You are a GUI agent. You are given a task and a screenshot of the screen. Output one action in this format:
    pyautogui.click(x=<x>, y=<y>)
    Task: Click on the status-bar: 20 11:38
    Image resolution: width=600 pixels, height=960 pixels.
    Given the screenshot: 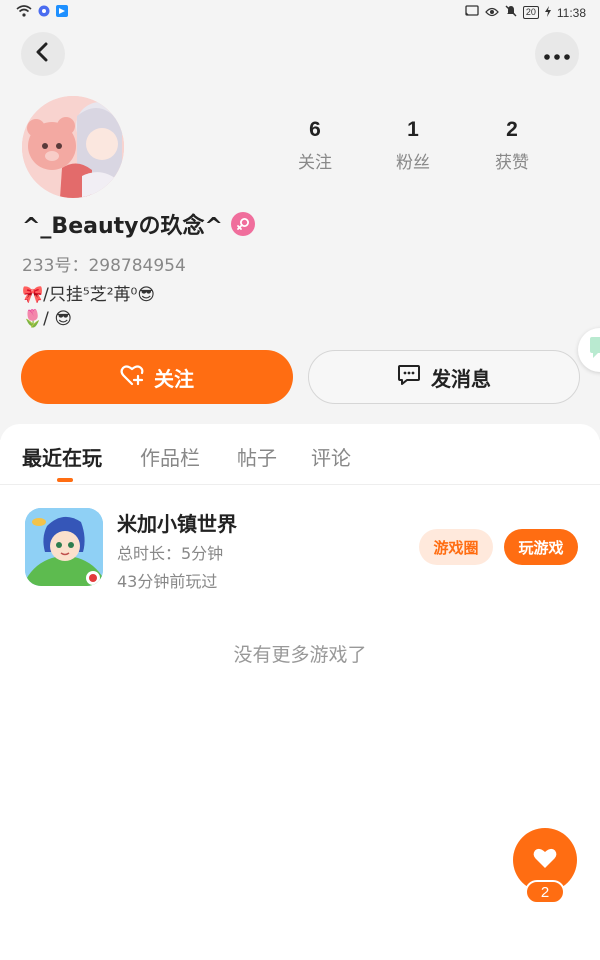 What is the action you would take?
    pyautogui.click(x=300, y=13)
    